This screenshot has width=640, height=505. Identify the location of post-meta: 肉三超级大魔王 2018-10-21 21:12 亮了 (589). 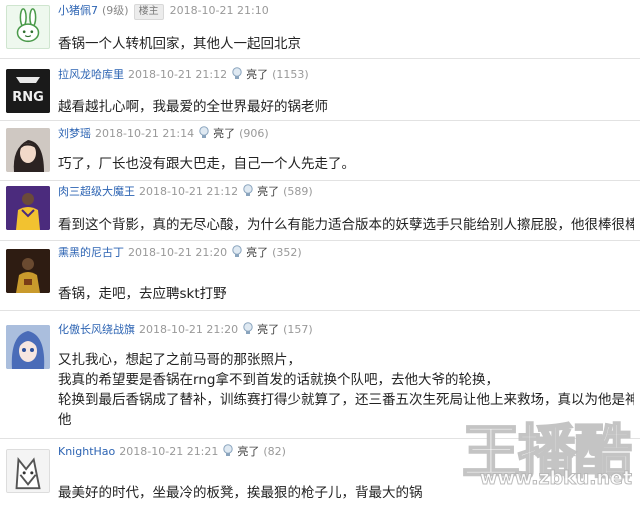
(185, 192).